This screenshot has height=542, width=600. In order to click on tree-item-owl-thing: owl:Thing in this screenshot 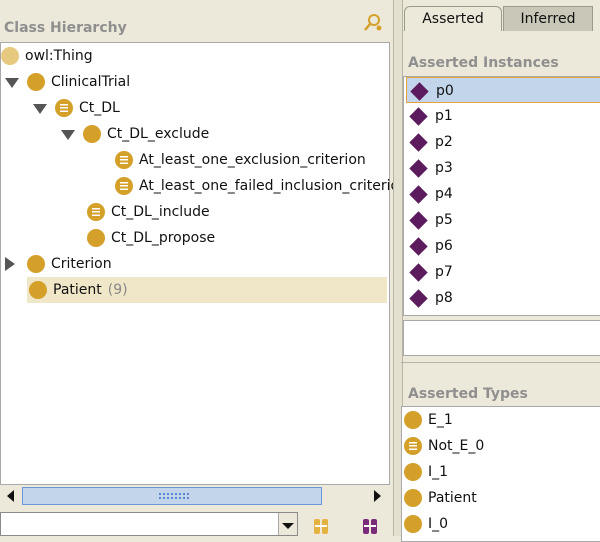, I will do `click(47, 56)`.